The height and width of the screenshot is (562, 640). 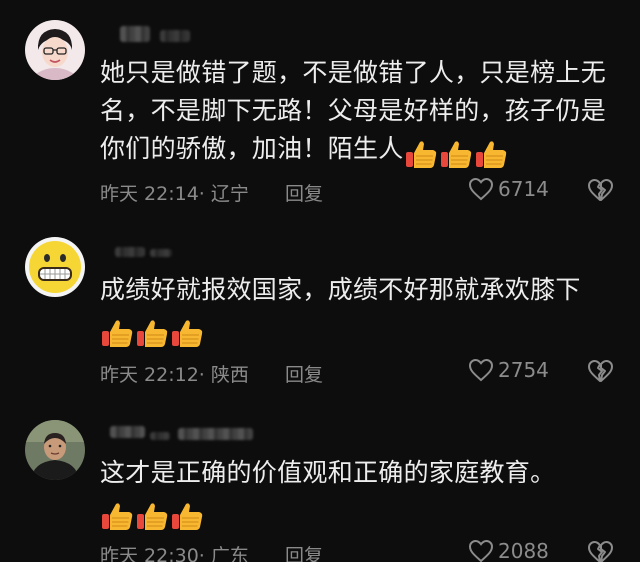 I want to click on comment-time: 昨天 22:12, so click(x=149, y=375).